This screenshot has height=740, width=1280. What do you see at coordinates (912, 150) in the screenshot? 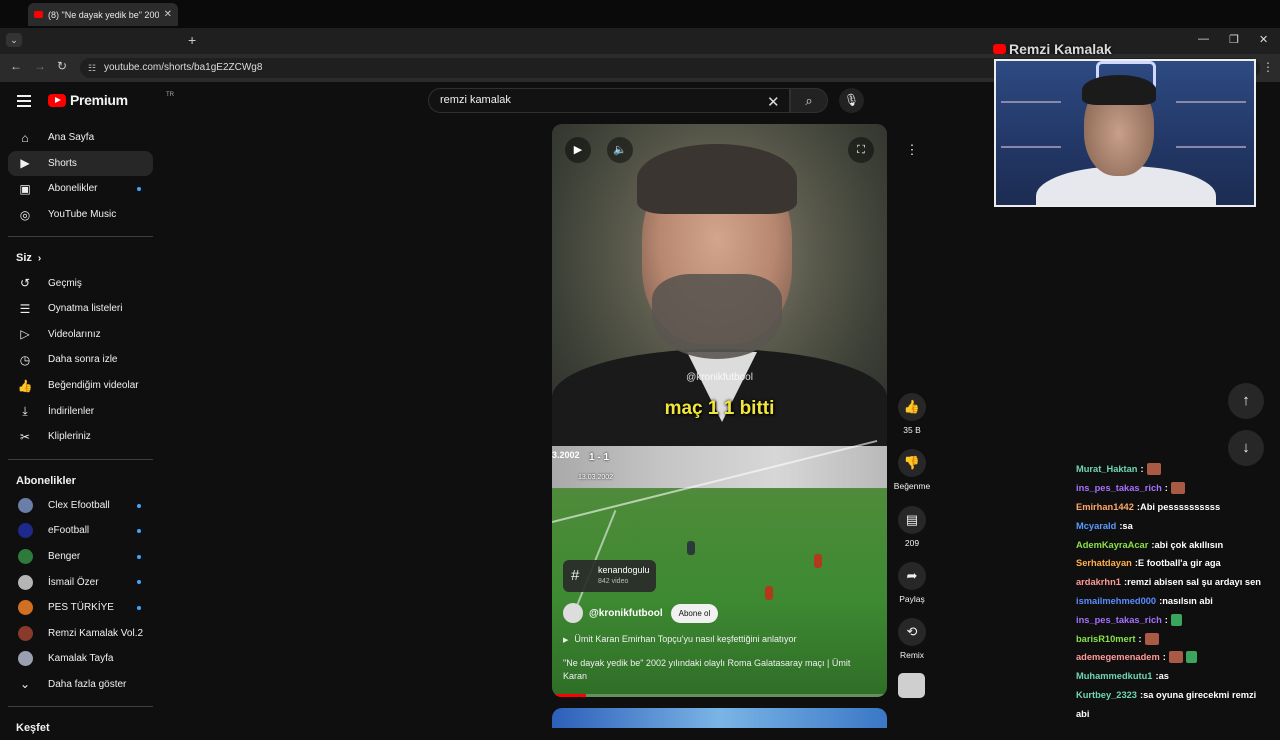
I see `more-options-icon: ⋮` at bounding box center [912, 150].